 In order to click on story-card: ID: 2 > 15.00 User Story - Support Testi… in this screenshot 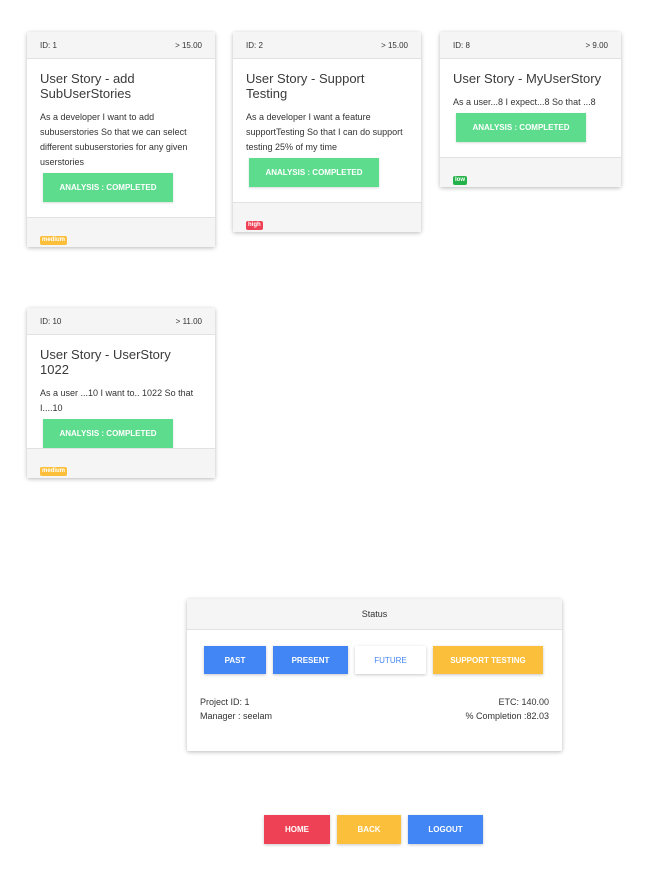, I will do `click(327, 132)`.